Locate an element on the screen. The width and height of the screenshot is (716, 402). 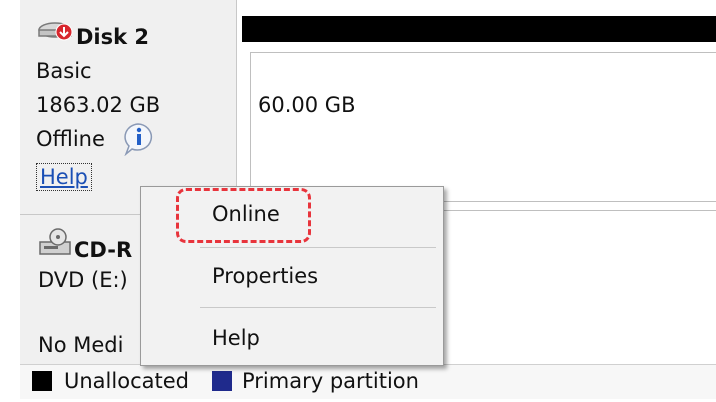
menu-item-help: Help is located at coordinates (236, 338).